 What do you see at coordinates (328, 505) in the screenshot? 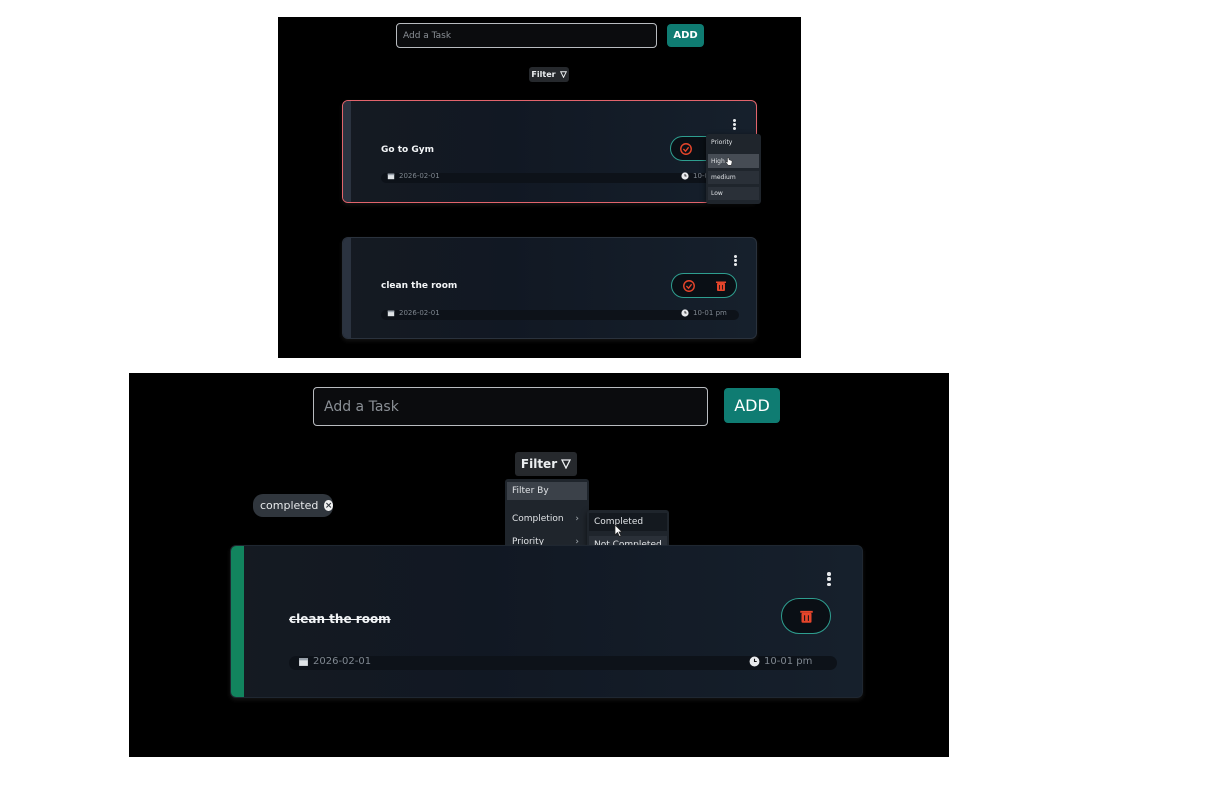
I see `remove-filter-icon: ×` at bounding box center [328, 505].